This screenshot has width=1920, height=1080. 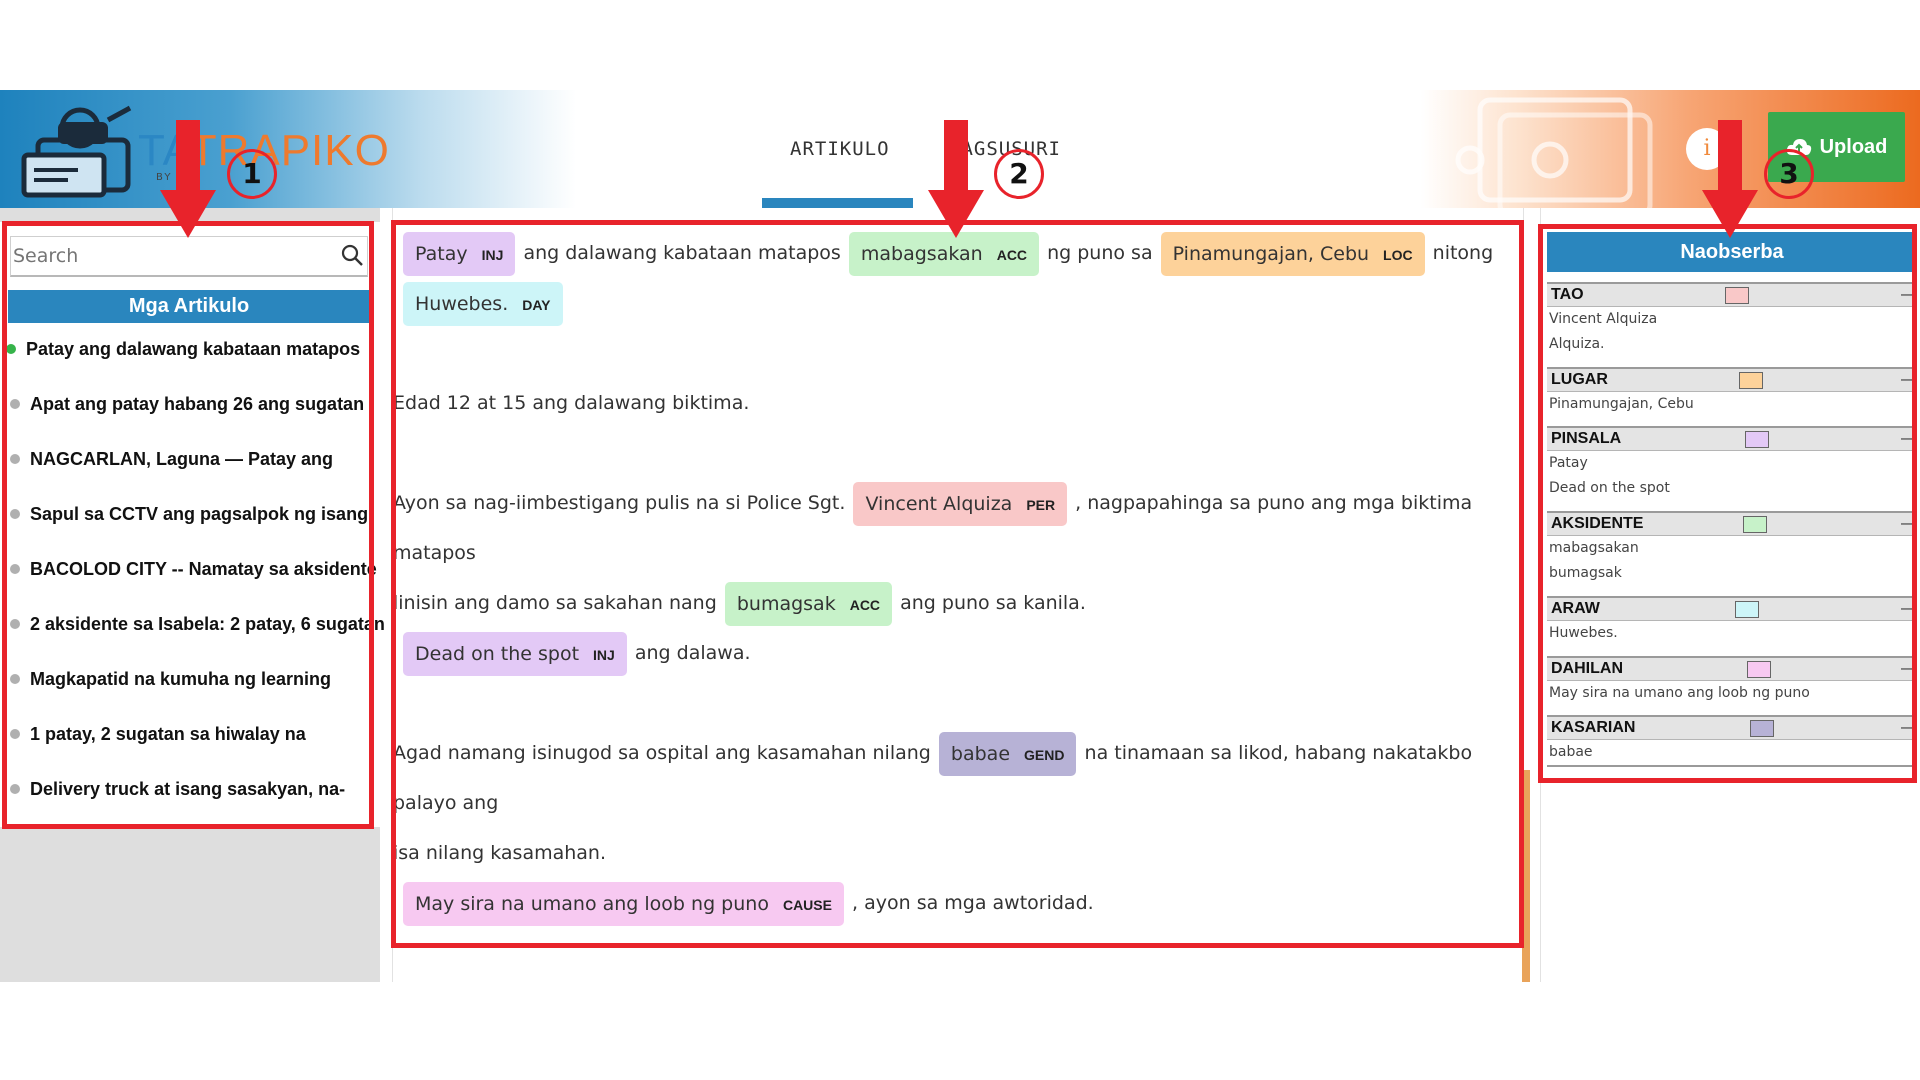 What do you see at coordinates (252, 174) in the screenshot?
I see `annotation-number-1: 1` at bounding box center [252, 174].